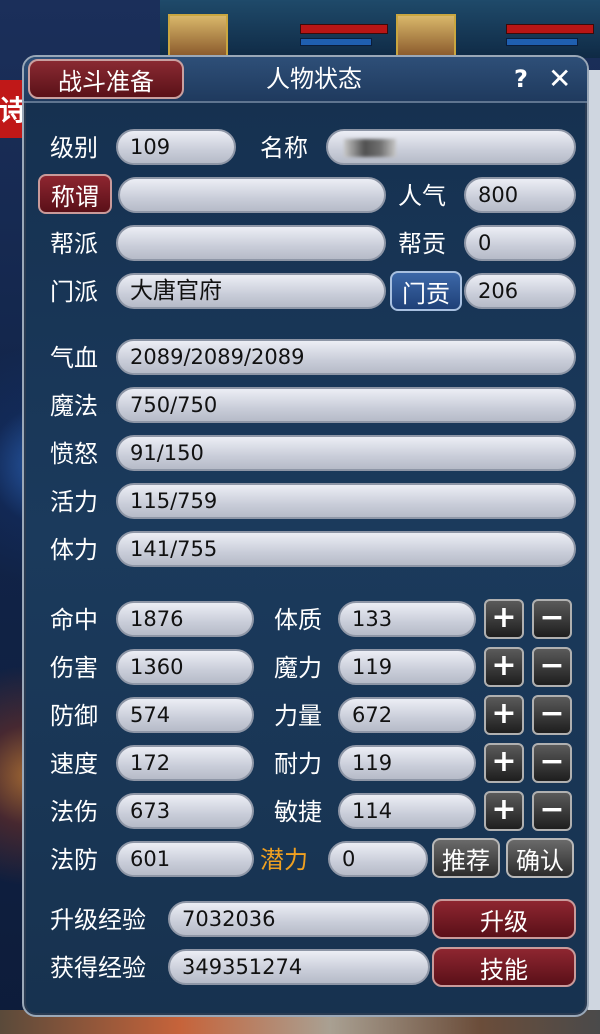 This screenshot has height=1034, width=600. What do you see at coordinates (252, 195) in the screenshot?
I see `title-field` at bounding box center [252, 195].